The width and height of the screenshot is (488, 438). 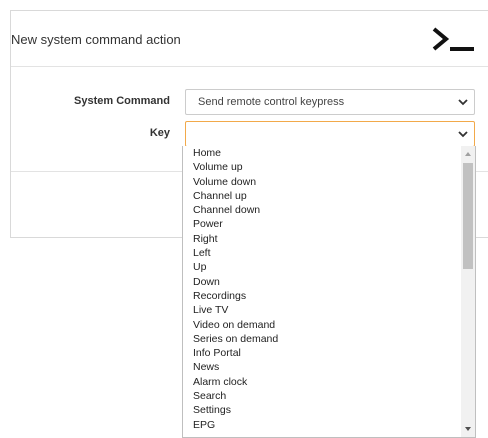 What do you see at coordinates (322, 153) in the screenshot?
I see `option-home: Home` at bounding box center [322, 153].